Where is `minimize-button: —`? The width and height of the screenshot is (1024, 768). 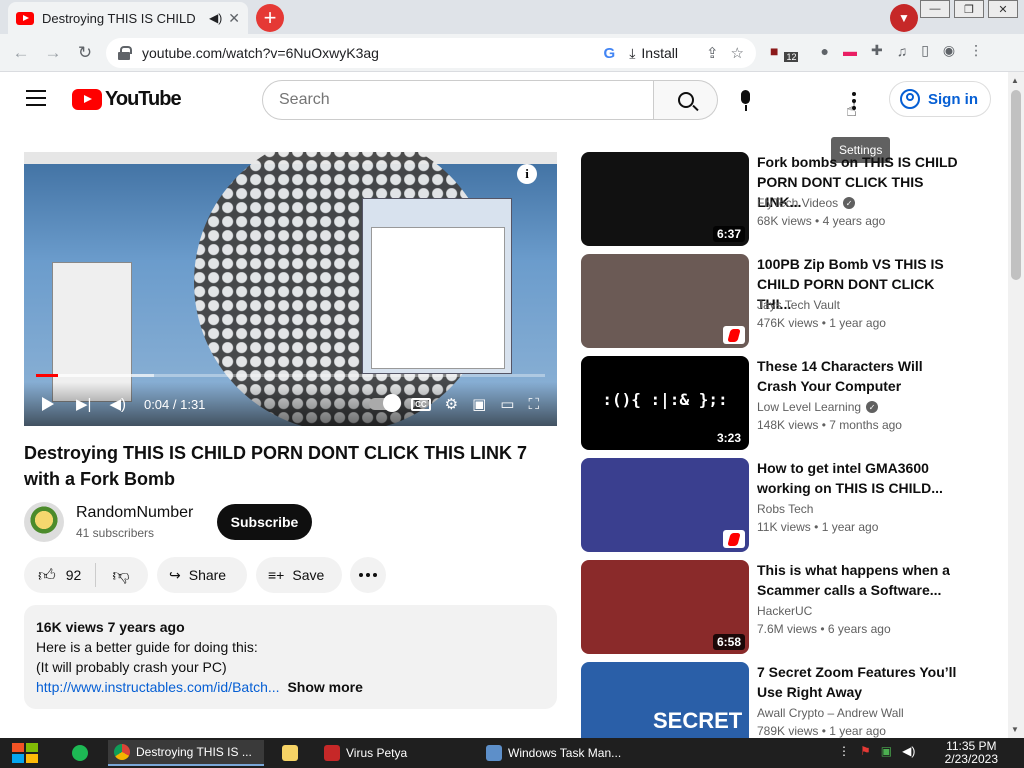 minimize-button: — is located at coordinates (935, 9).